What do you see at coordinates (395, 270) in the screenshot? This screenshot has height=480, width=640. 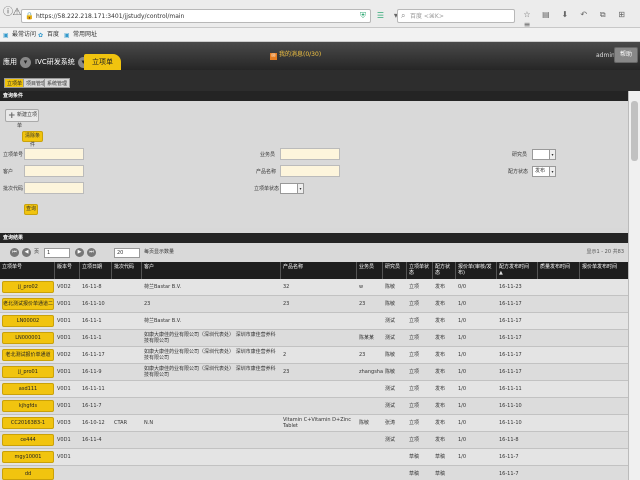 I see `col-researcher: 研究员` at bounding box center [395, 270].